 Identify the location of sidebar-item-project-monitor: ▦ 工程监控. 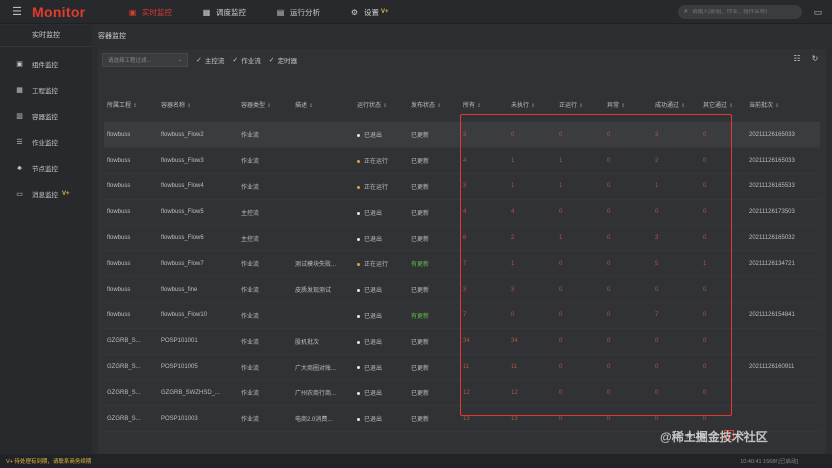
(46, 90).